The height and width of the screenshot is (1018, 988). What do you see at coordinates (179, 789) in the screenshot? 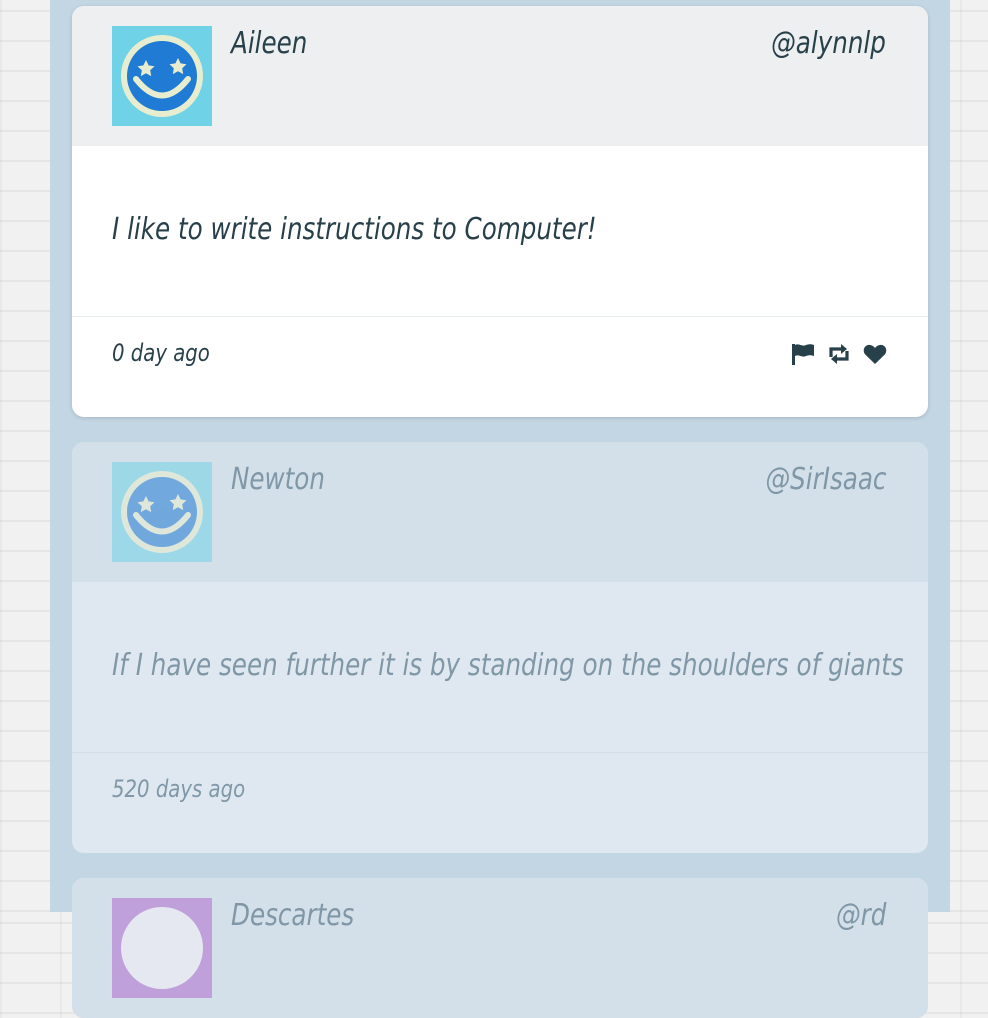
I see `timestamp: 520 days ago` at bounding box center [179, 789].